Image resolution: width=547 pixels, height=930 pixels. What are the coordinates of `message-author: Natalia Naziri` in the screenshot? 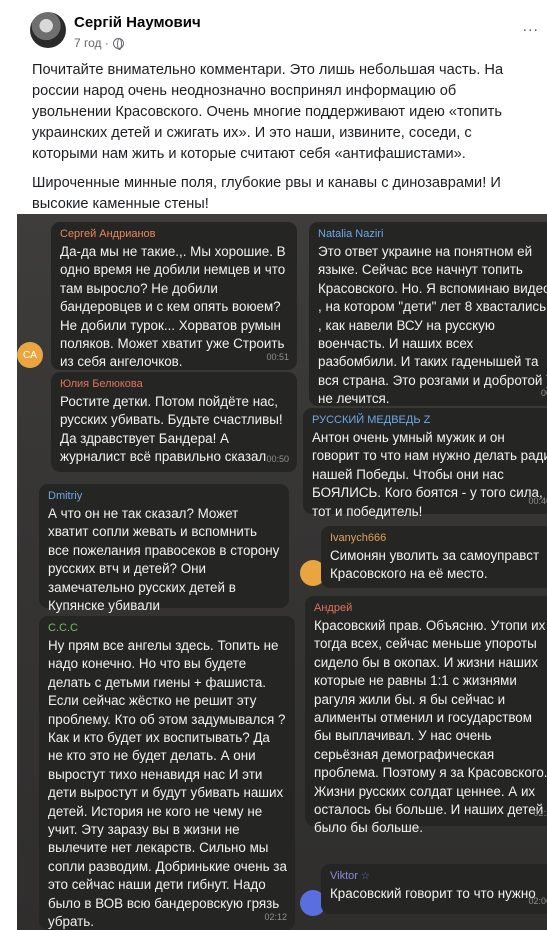 It's located at (351, 234).